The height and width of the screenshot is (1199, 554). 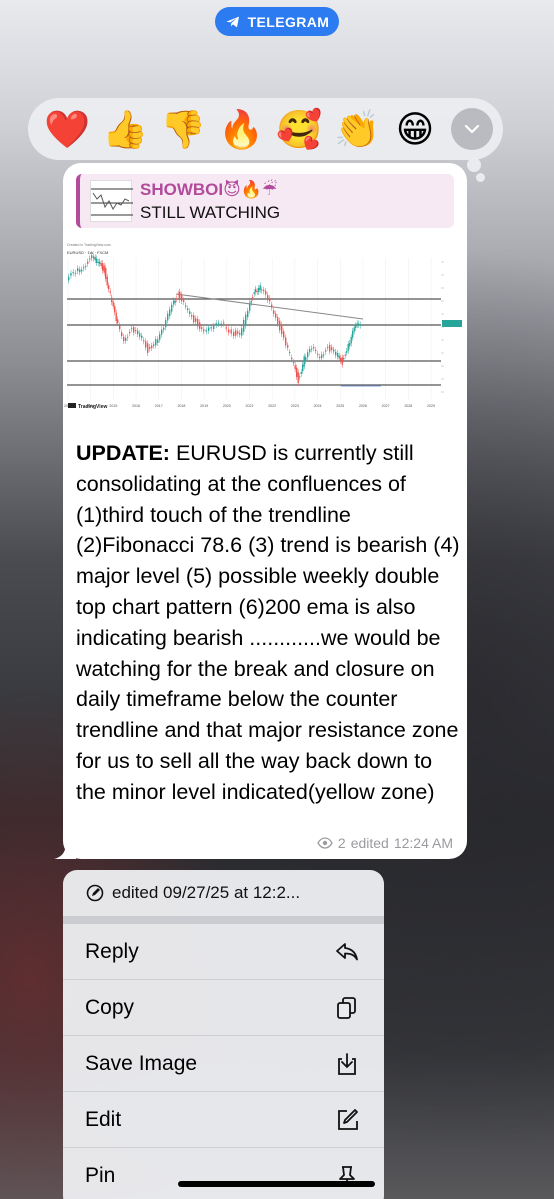 What do you see at coordinates (348, 1119) in the screenshot?
I see `edit-icon` at bounding box center [348, 1119].